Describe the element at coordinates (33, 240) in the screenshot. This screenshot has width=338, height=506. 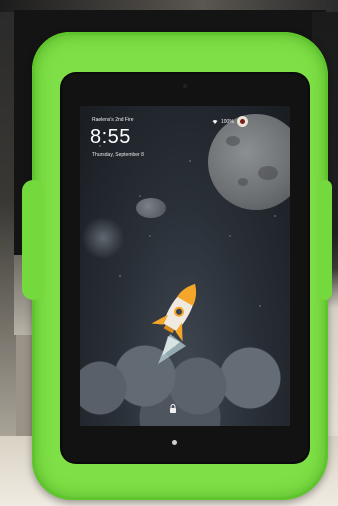
I see `case-bumper-left` at that location.